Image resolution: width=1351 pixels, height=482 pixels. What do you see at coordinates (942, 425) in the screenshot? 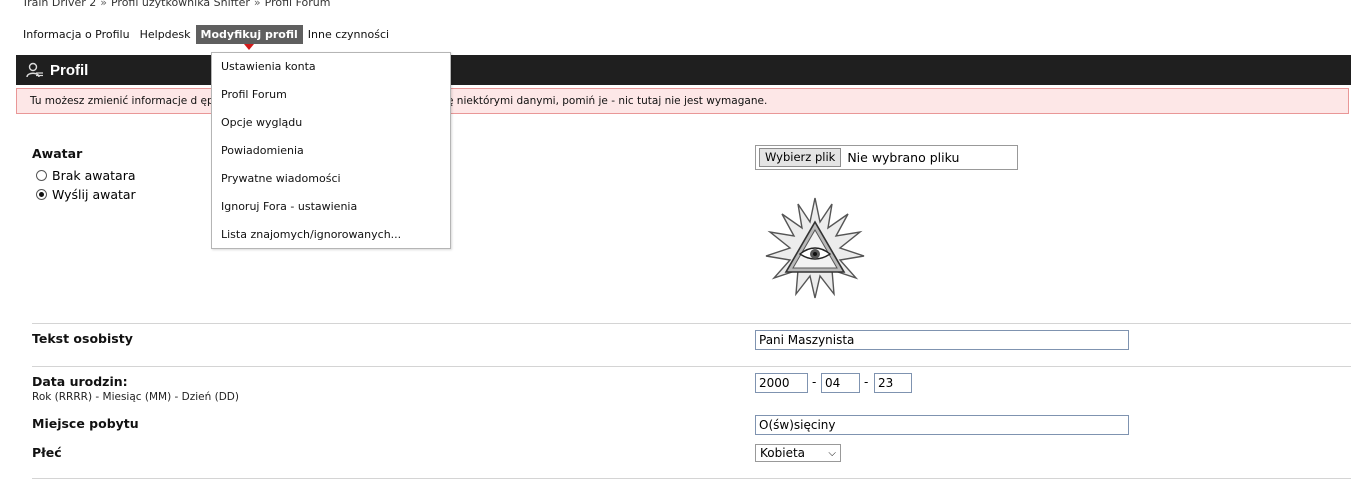
I see `location-input: O(św)sięciny` at bounding box center [942, 425].